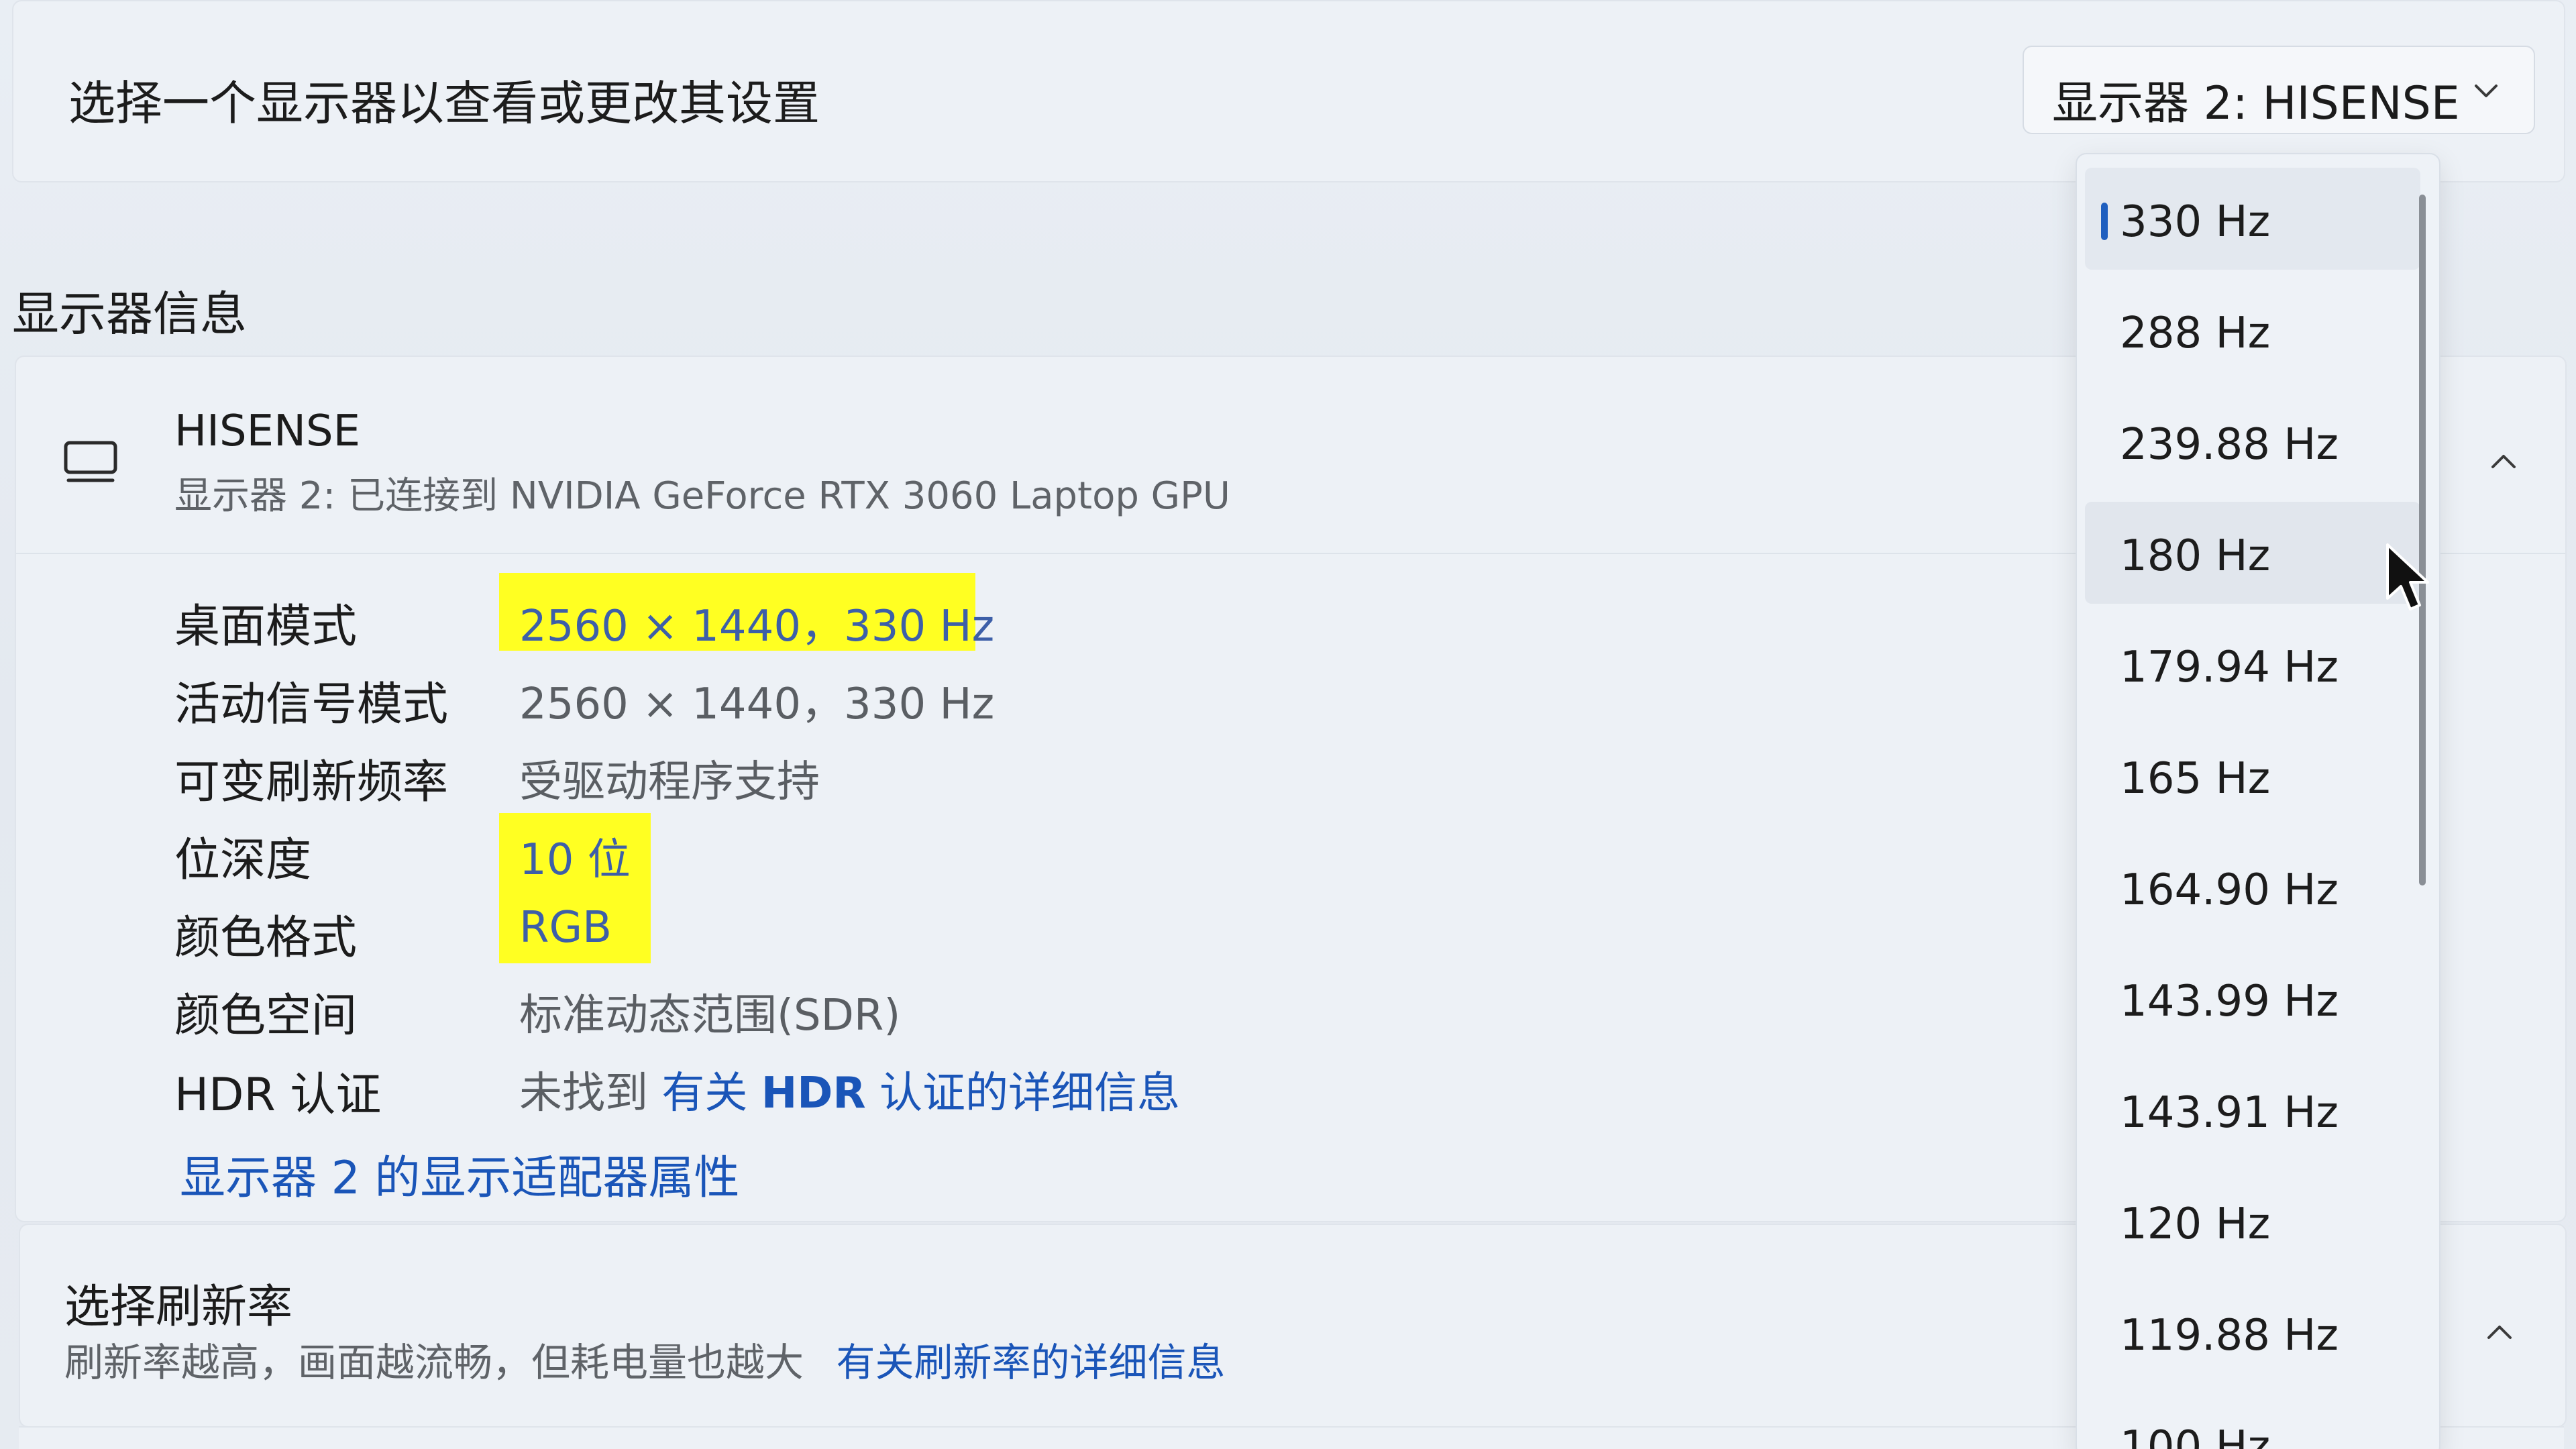 The width and height of the screenshot is (2576, 1449). What do you see at coordinates (2229, 890) in the screenshot?
I see `refresh-option-label: 164.90 Hz` at bounding box center [2229, 890].